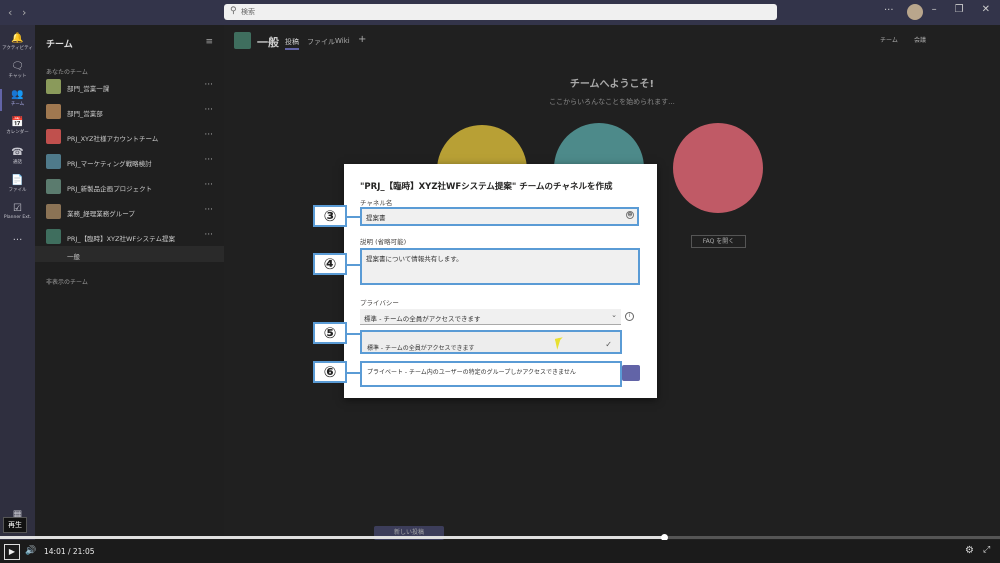 The width and height of the screenshot is (1000, 563). I want to click on rail-item-calls: ☎ 通話, so click(17, 156).